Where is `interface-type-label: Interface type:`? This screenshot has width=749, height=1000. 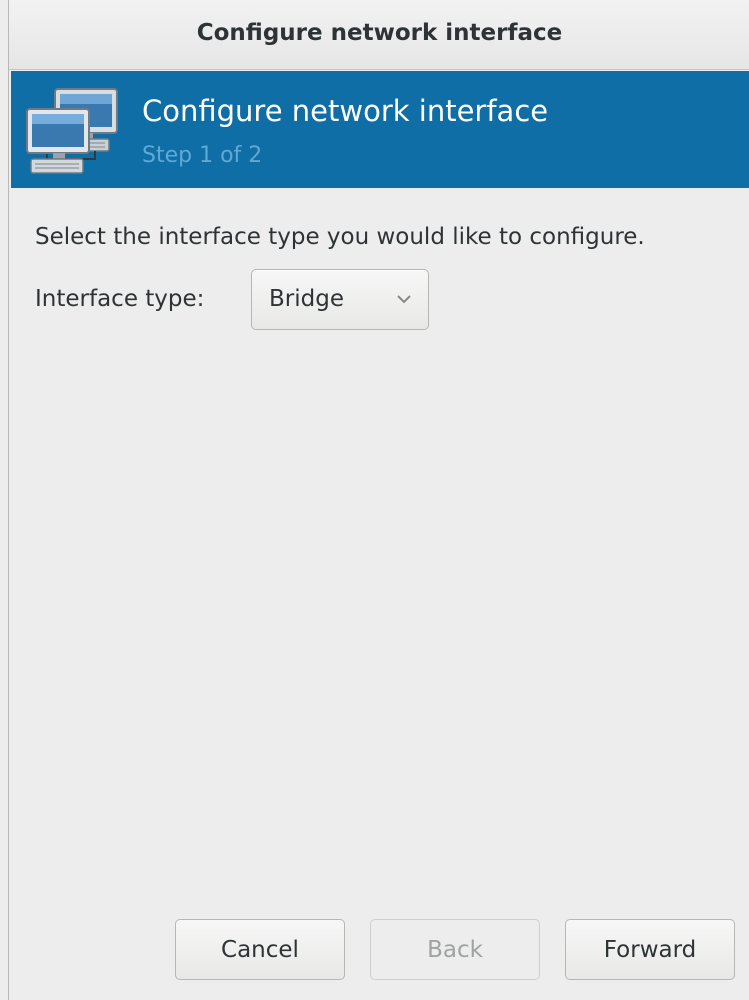 interface-type-label: Interface type: is located at coordinates (120, 299).